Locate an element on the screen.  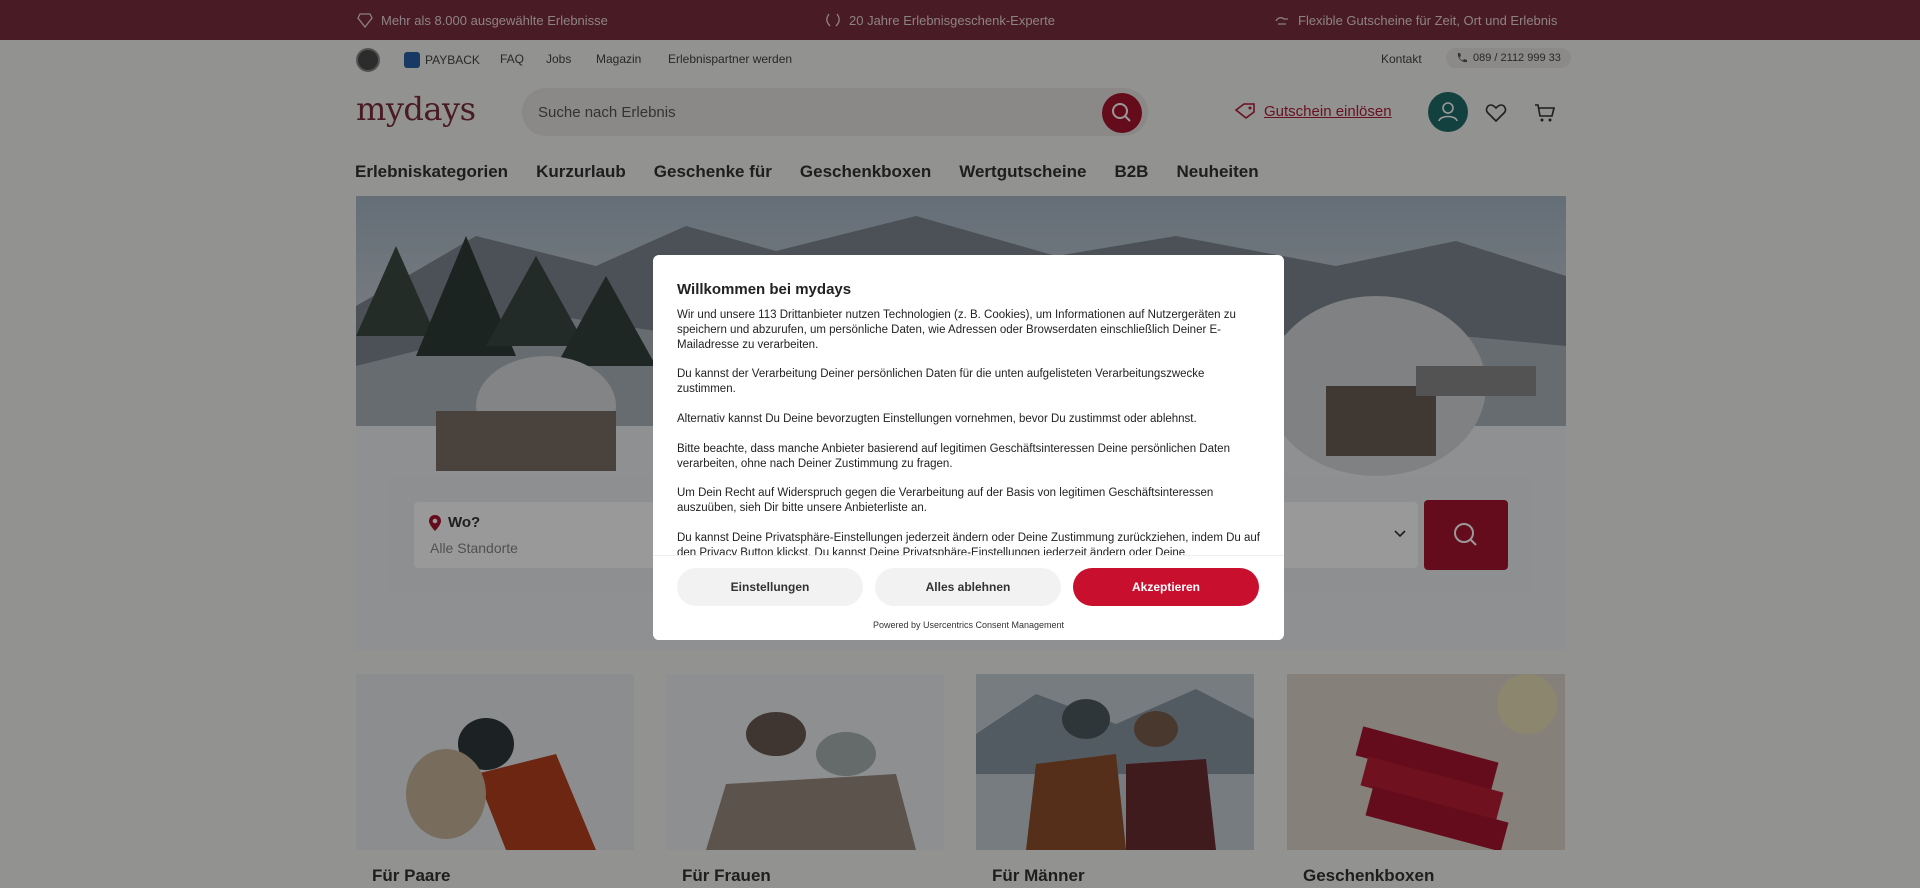
reject-all-button: Alles ablehnen is located at coordinates (968, 587).